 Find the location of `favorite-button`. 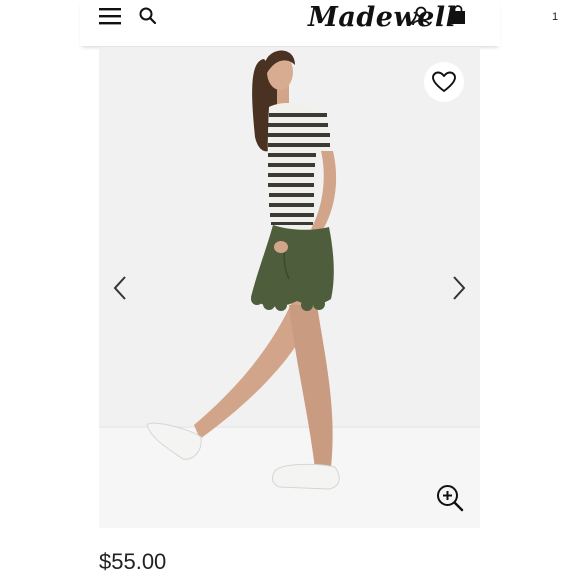

favorite-button is located at coordinates (444, 82).